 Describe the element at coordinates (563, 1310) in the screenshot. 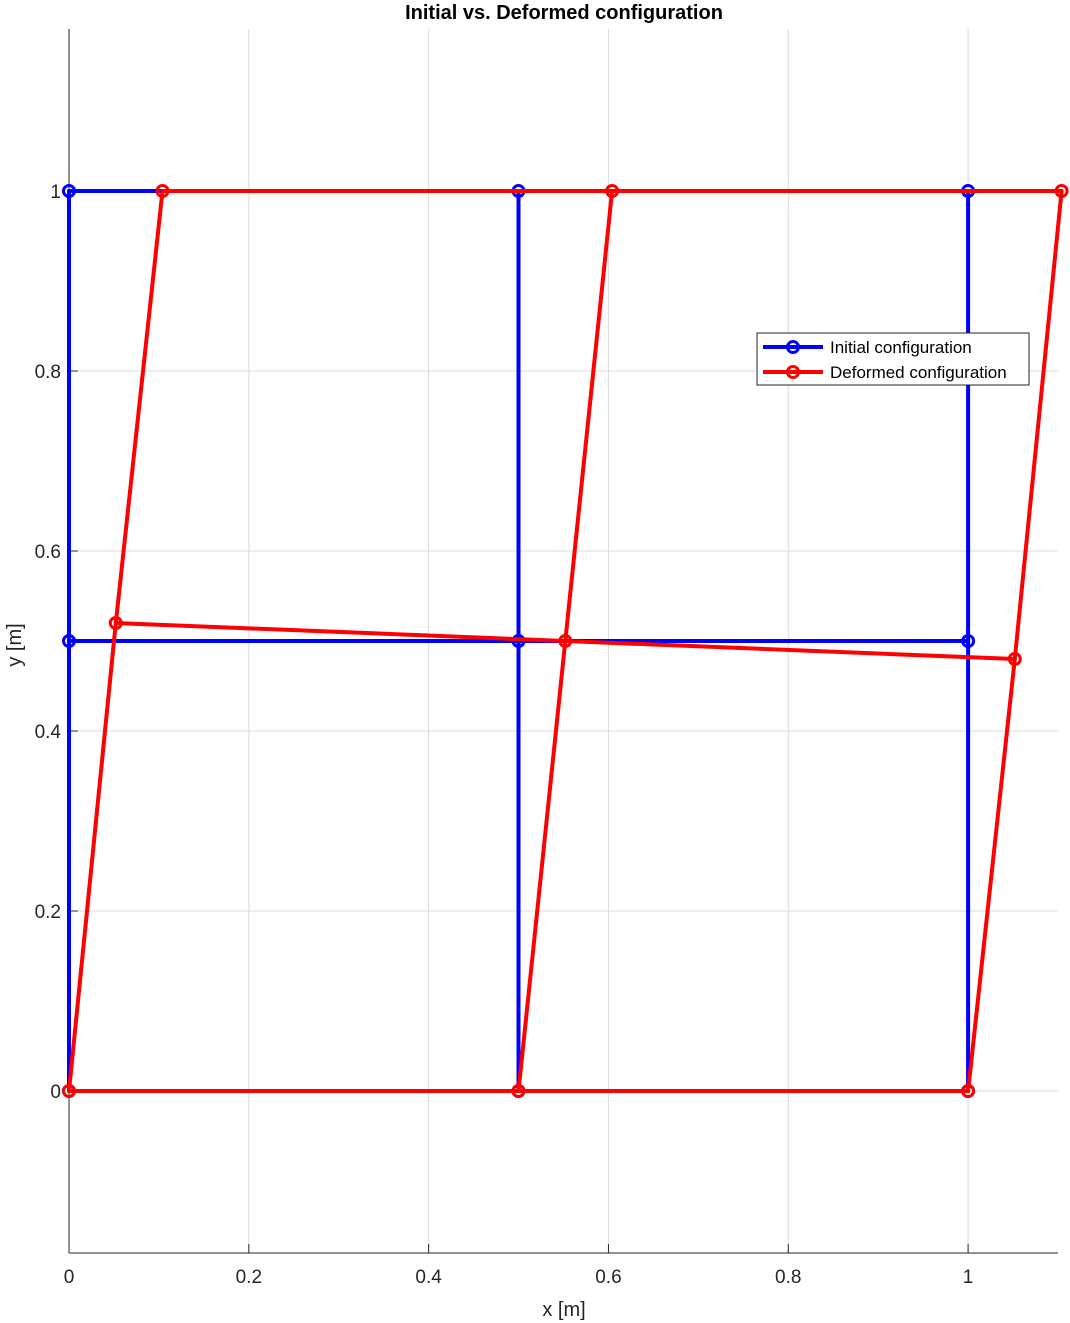

I see `x-axis-label: x [m]` at that location.